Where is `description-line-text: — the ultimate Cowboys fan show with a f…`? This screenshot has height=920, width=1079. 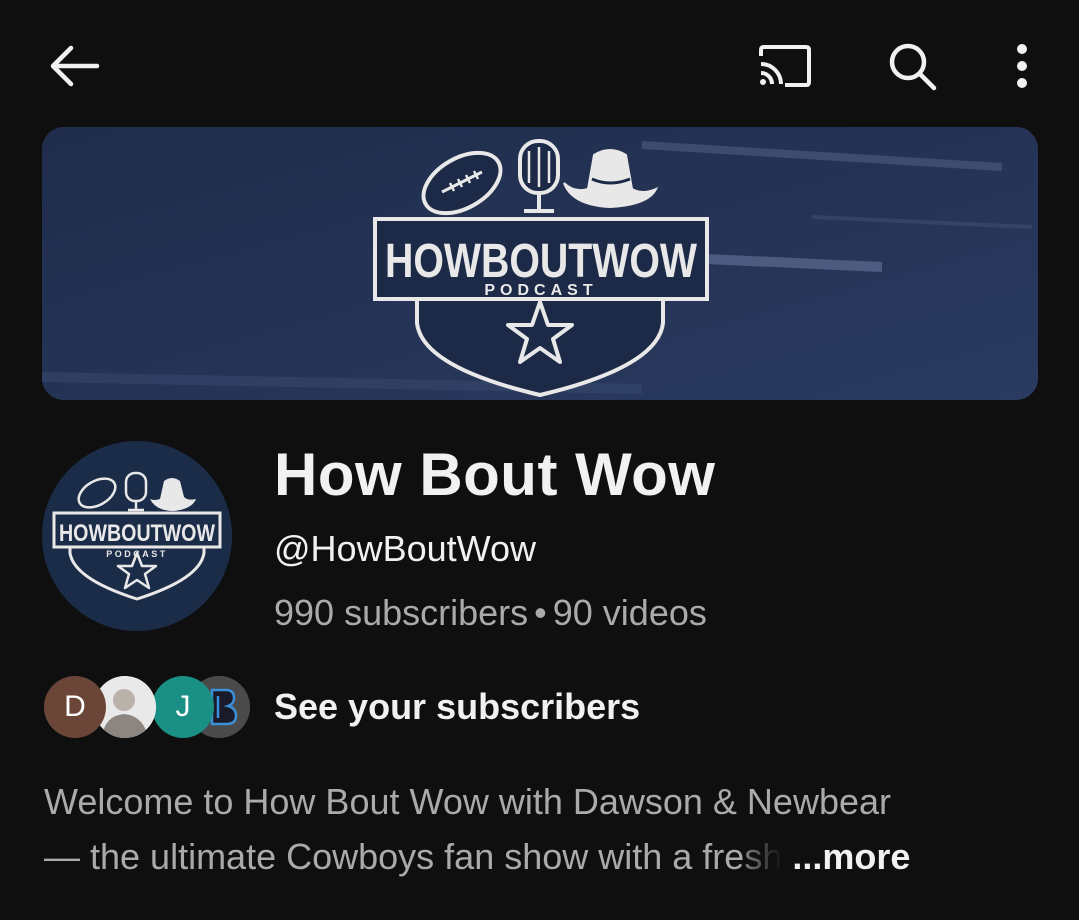
description-line-text: — the ultimate Cowboys fan show with a f… is located at coordinates (413, 856).